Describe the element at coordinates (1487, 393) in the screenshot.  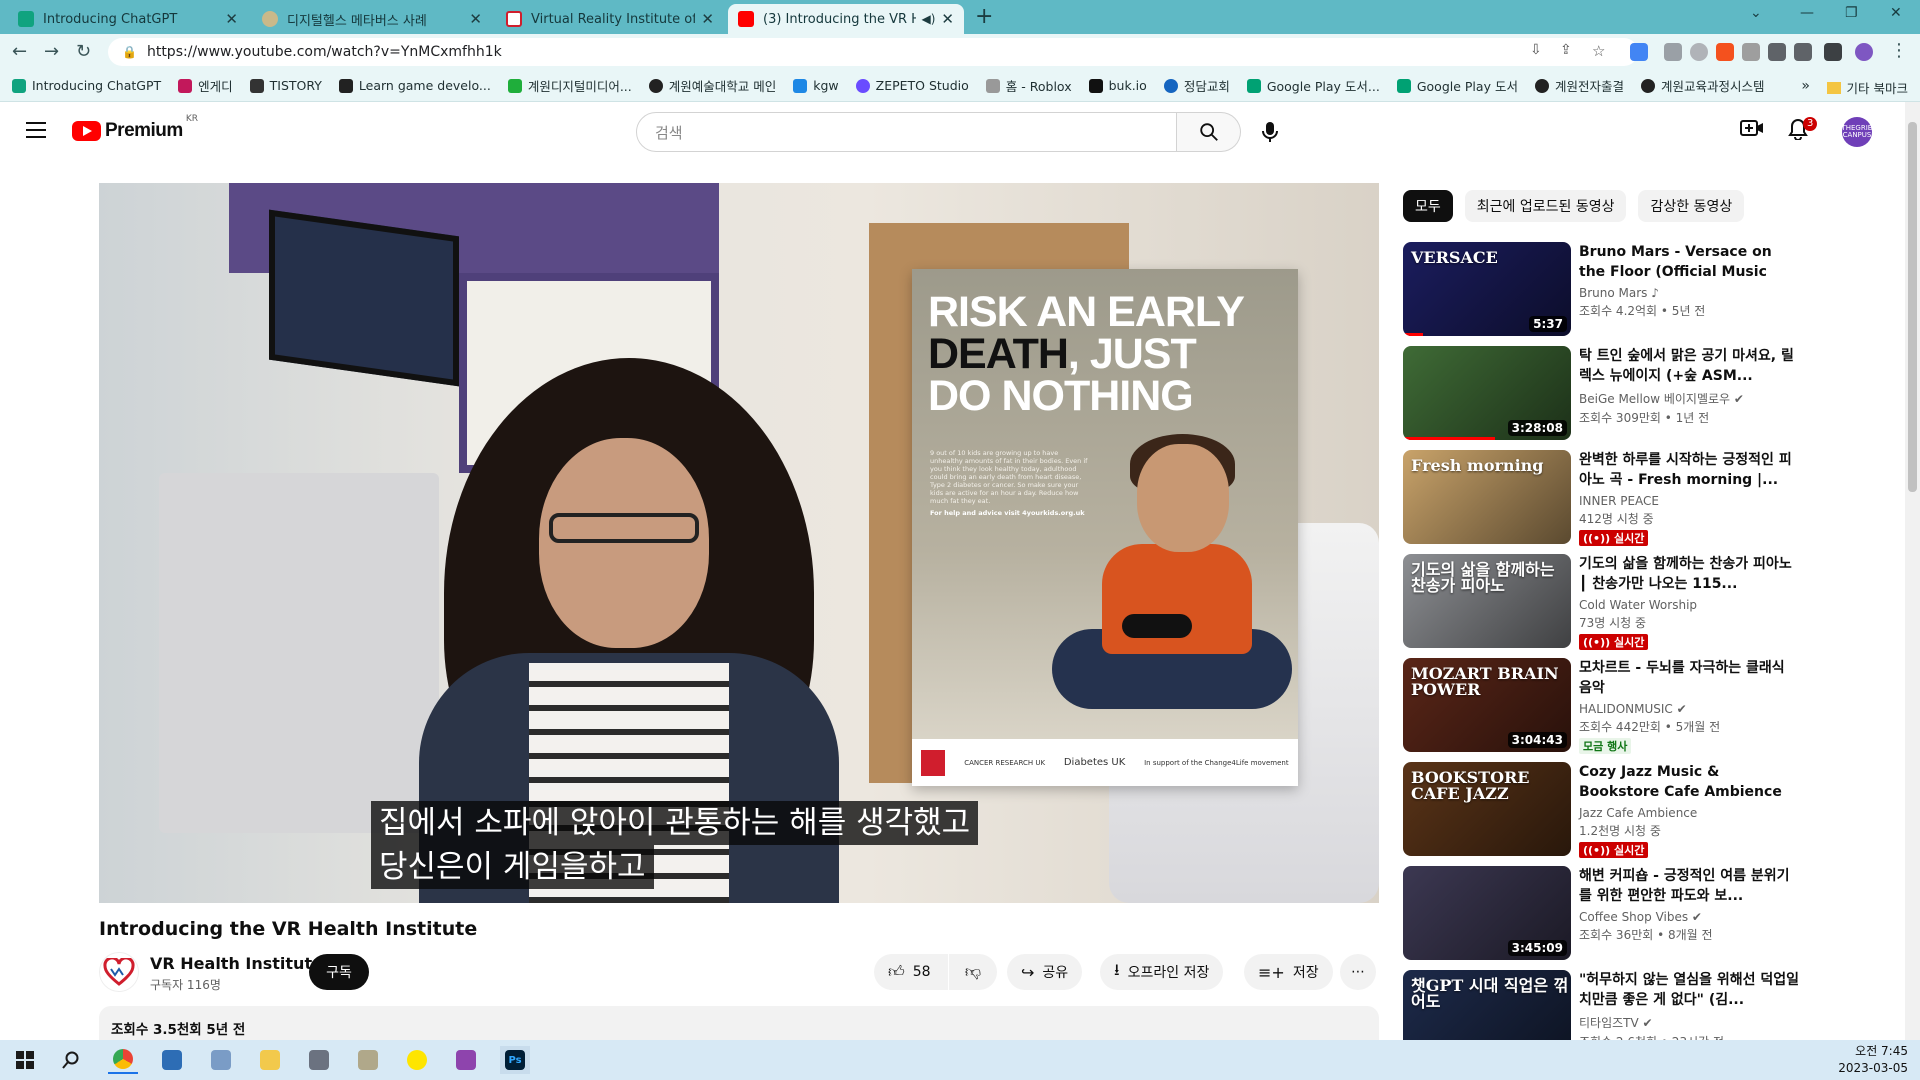
I see `video-thumbnail: 3:28:08` at that location.